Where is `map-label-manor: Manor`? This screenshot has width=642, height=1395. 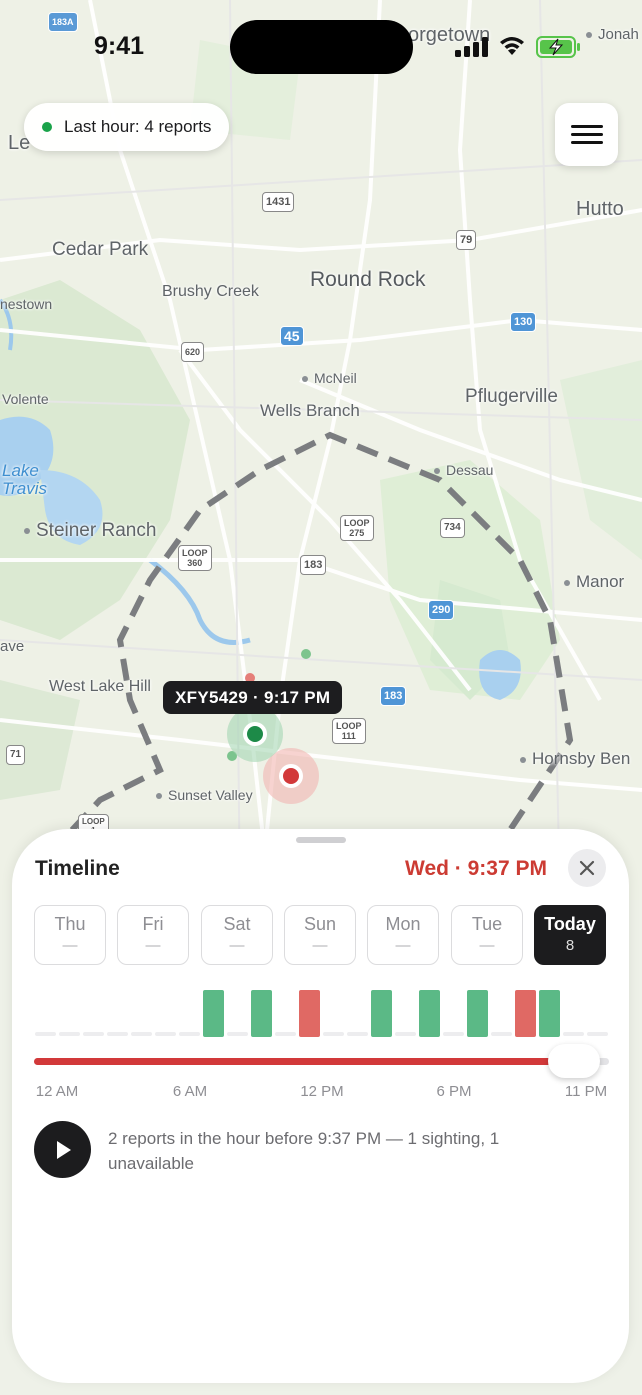
map-label-manor: Manor is located at coordinates (594, 582).